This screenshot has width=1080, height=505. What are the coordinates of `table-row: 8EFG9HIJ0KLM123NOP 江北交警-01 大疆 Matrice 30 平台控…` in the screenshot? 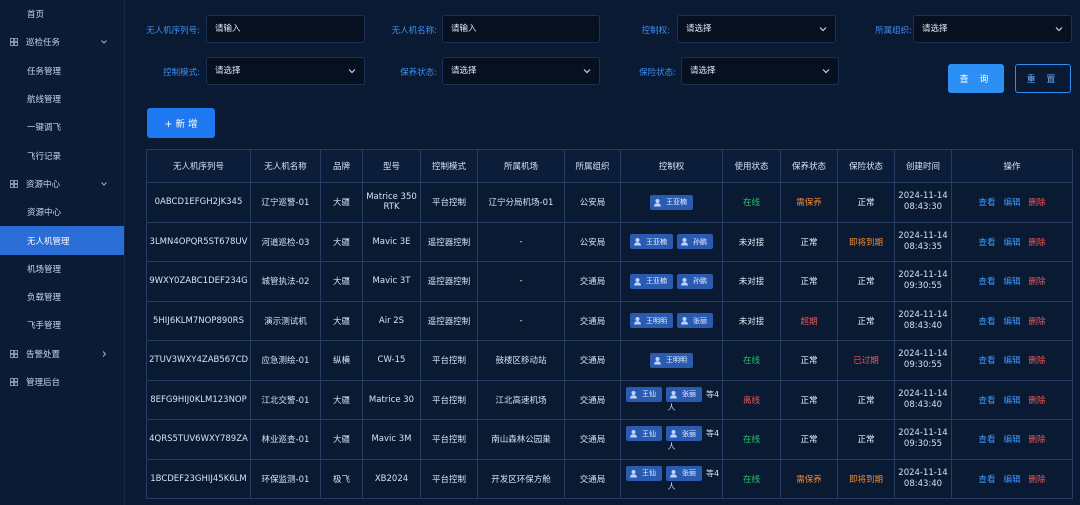 It's located at (609, 399).